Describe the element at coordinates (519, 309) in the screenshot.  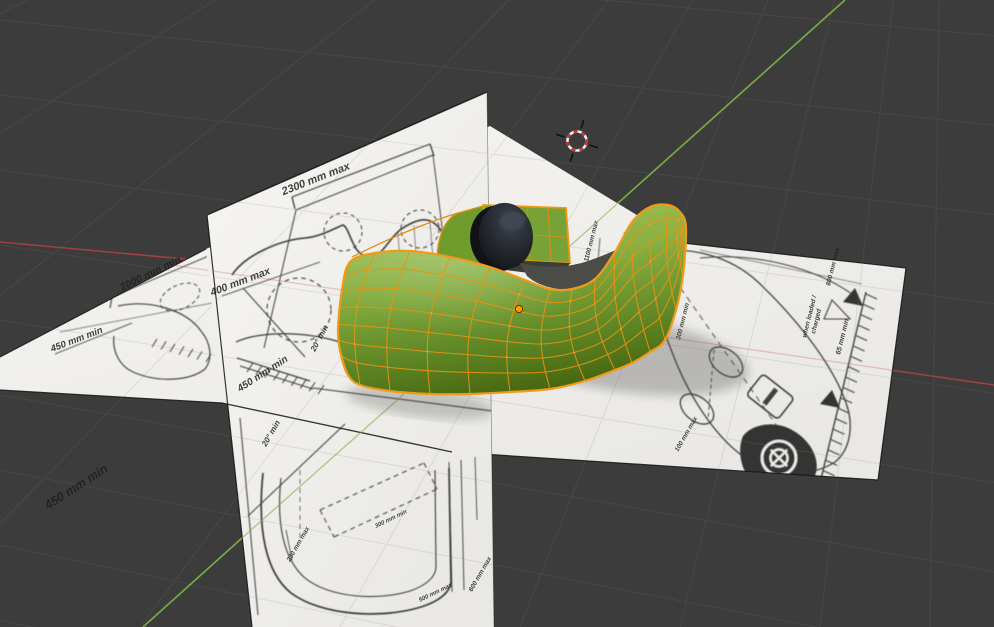
I see `object-origin-icon` at that location.